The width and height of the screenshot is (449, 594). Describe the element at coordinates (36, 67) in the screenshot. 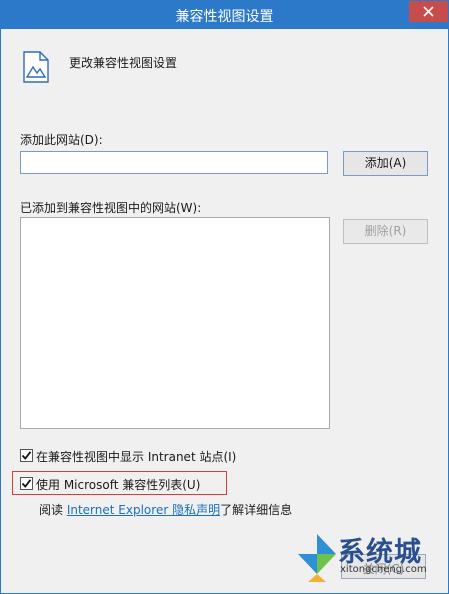

I see `document-image-icon` at that location.